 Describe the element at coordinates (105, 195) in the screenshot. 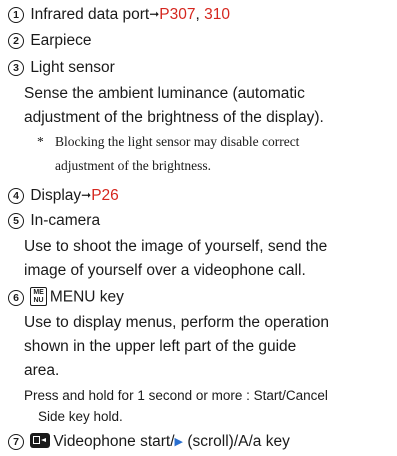

I see `page-link: P26` at that location.